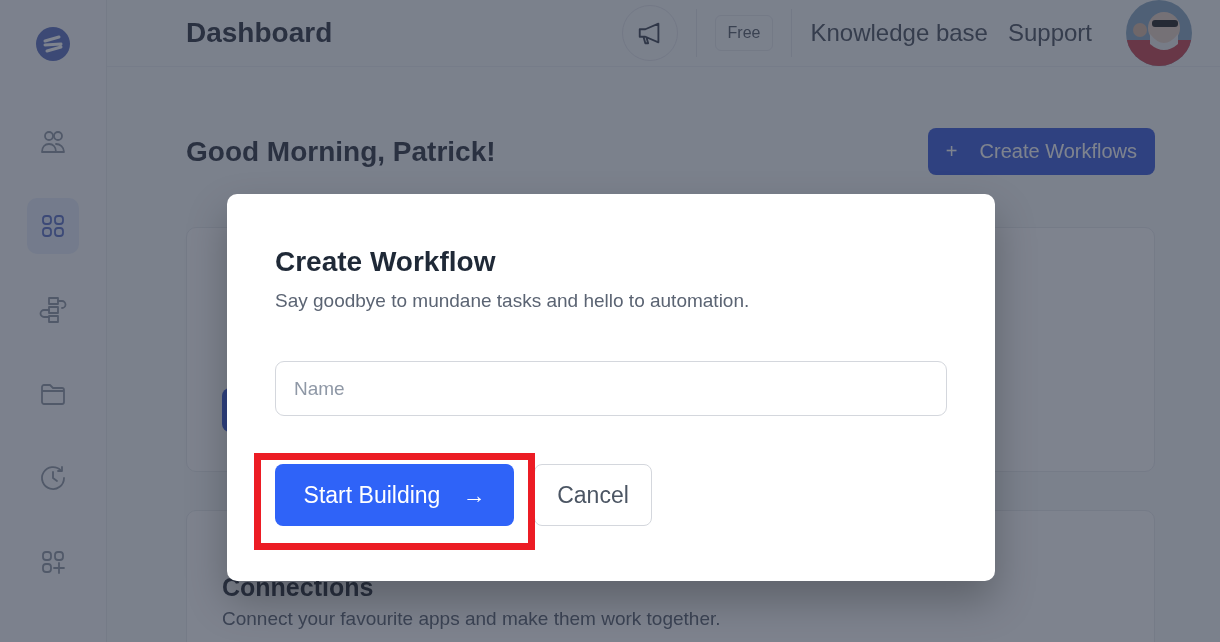  What do you see at coordinates (1049, 33) in the screenshot?
I see `header-link: Support` at bounding box center [1049, 33].